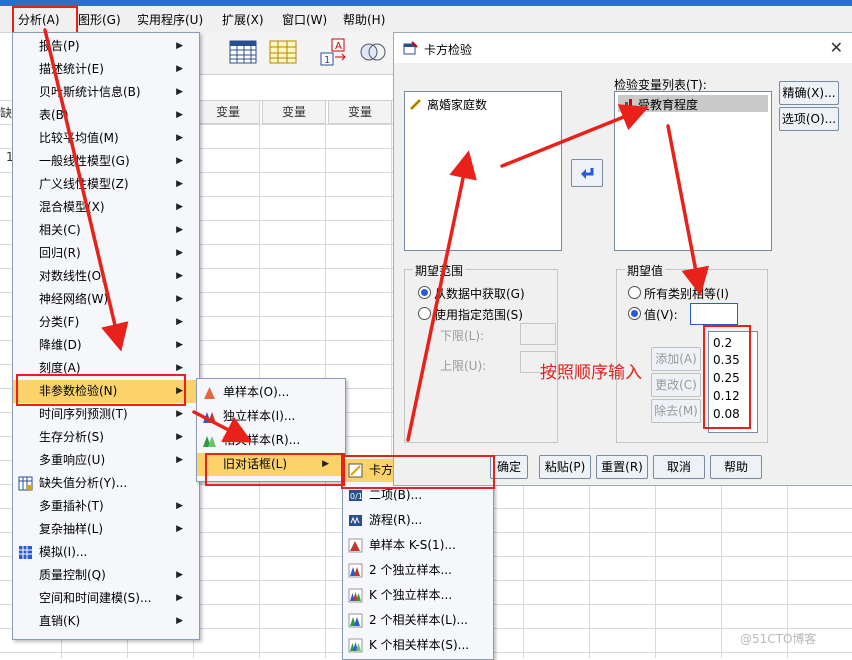  Describe the element at coordinates (591, 373) in the screenshot. I see `annotation-text: 按照顺序输入` at that location.